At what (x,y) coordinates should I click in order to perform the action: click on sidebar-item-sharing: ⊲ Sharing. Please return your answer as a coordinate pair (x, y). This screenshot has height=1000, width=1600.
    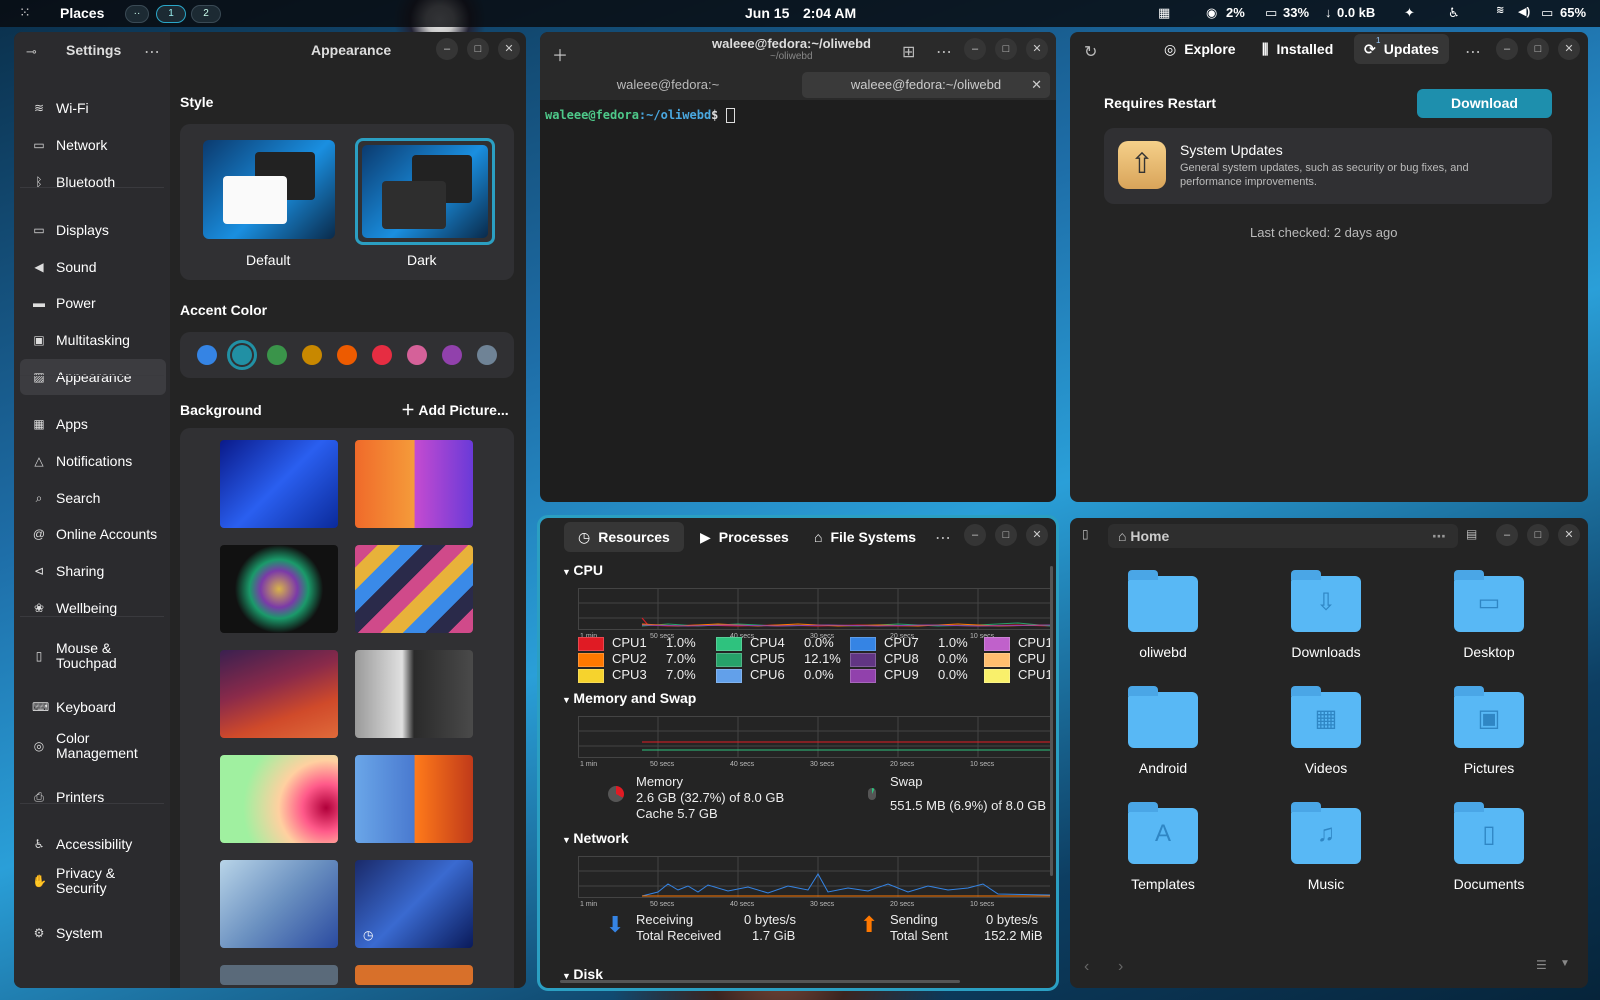
    Looking at the image, I should click on (93, 571).